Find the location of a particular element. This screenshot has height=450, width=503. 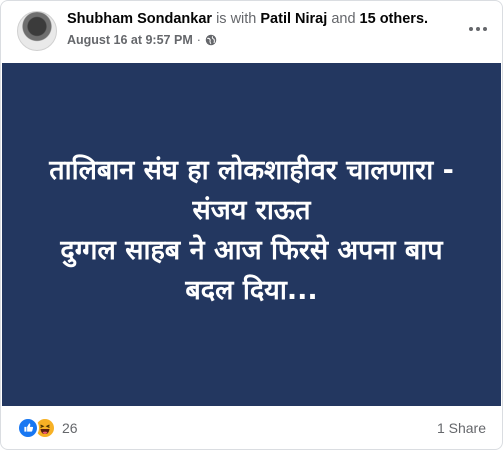

others-link: 15 others. is located at coordinates (394, 19).